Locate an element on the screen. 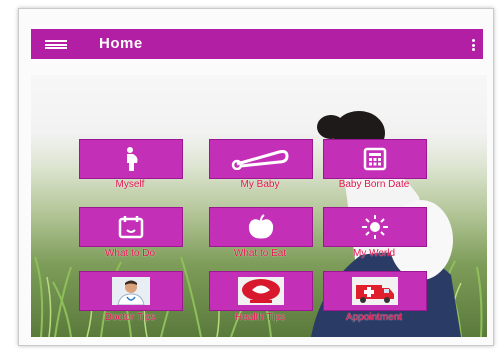 The height and width of the screenshot is (349, 500). radiant-sun-icon is located at coordinates (375, 227).